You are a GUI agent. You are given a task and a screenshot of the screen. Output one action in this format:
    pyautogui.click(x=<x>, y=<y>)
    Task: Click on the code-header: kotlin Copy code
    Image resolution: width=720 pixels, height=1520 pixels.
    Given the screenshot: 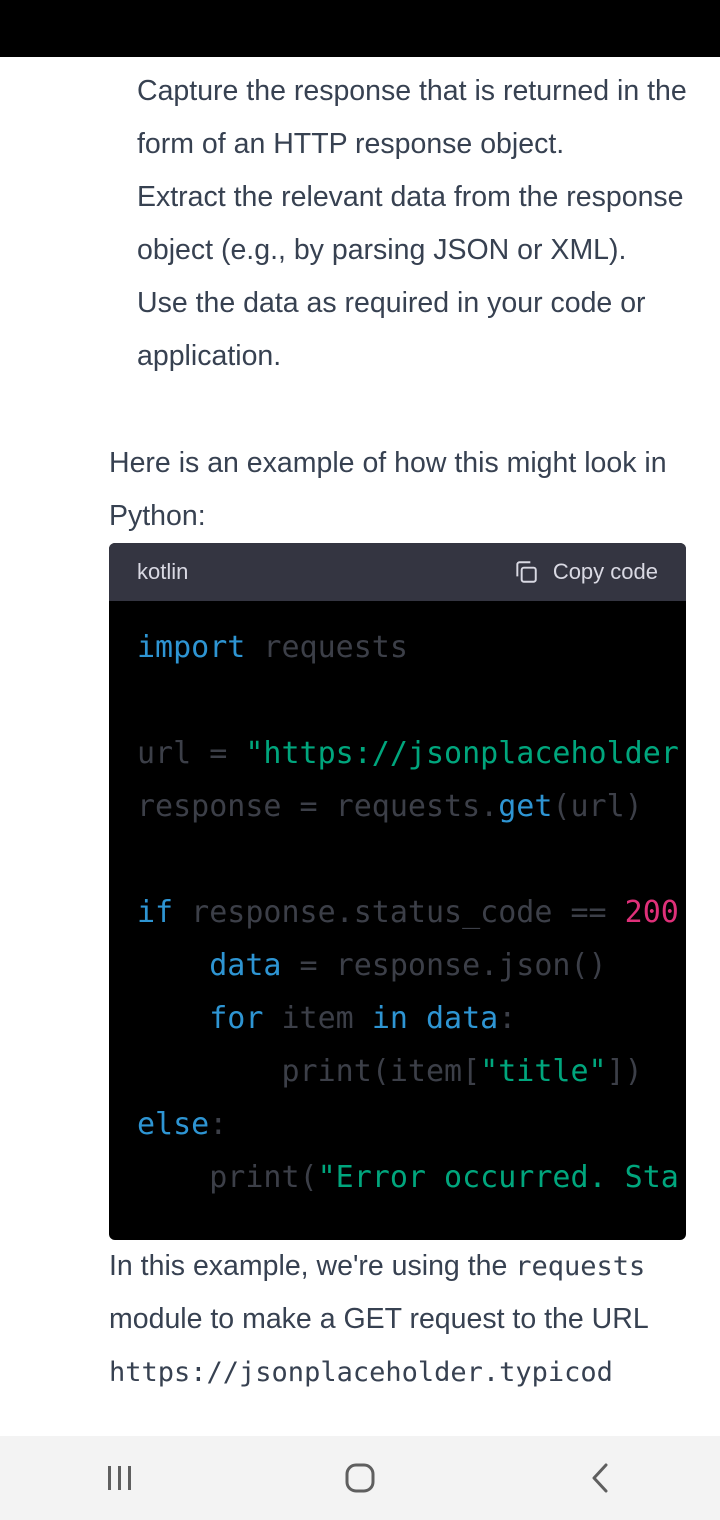 What is the action you would take?
    pyautogui.click(x=397, y=572)
    